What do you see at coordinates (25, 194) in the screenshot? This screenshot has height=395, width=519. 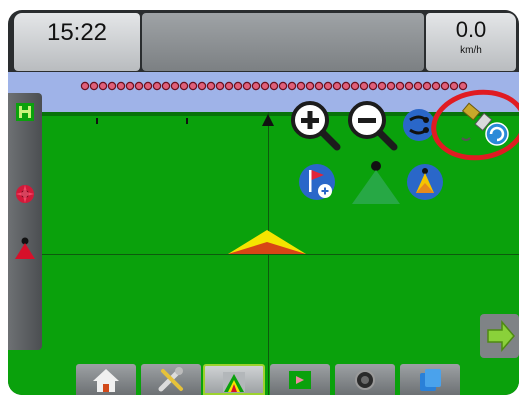 I see `applied-area-icon` at bounding box center [25, 194].